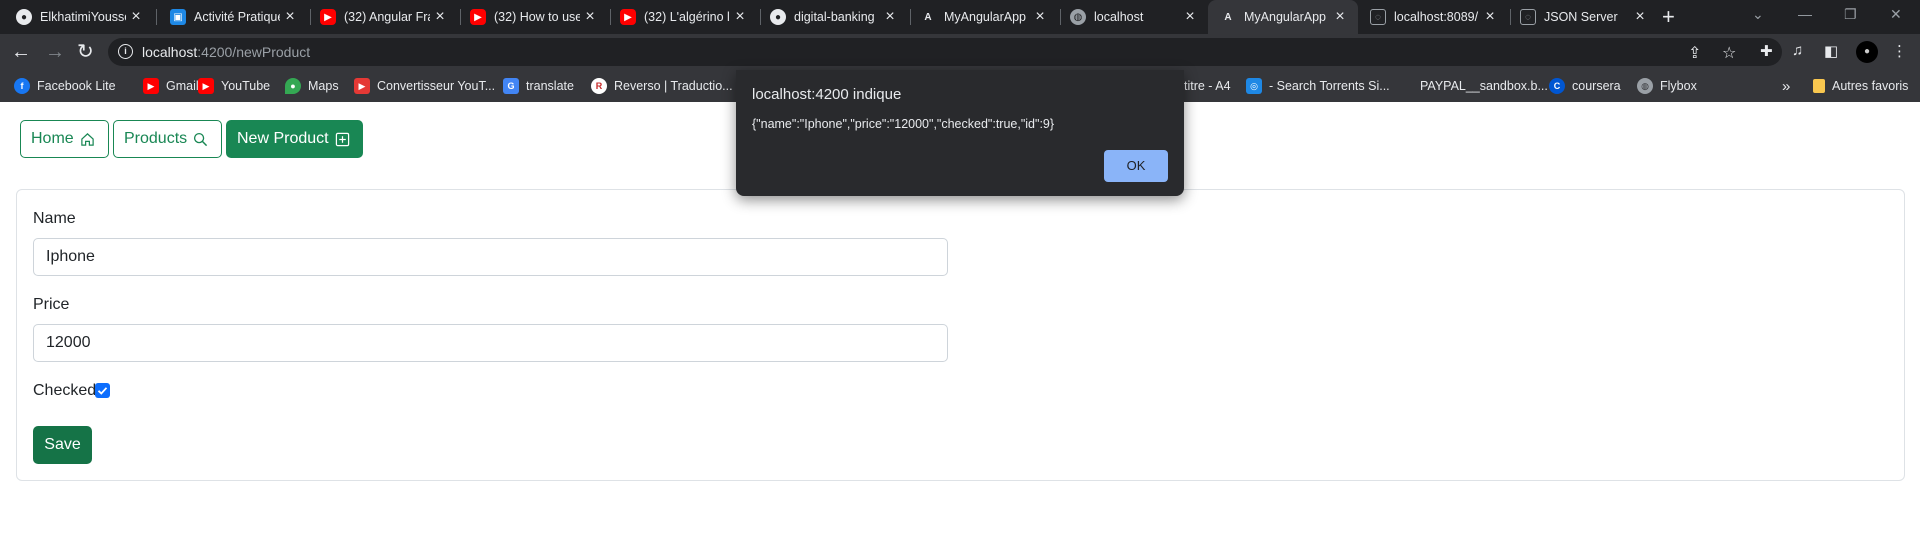 The image size is (1920, 536). What do you see at coordinates (171, 86) in the screenshot?
I see `bookmark-gmail: ▶ Gmail` at bounding box center [171, 86].